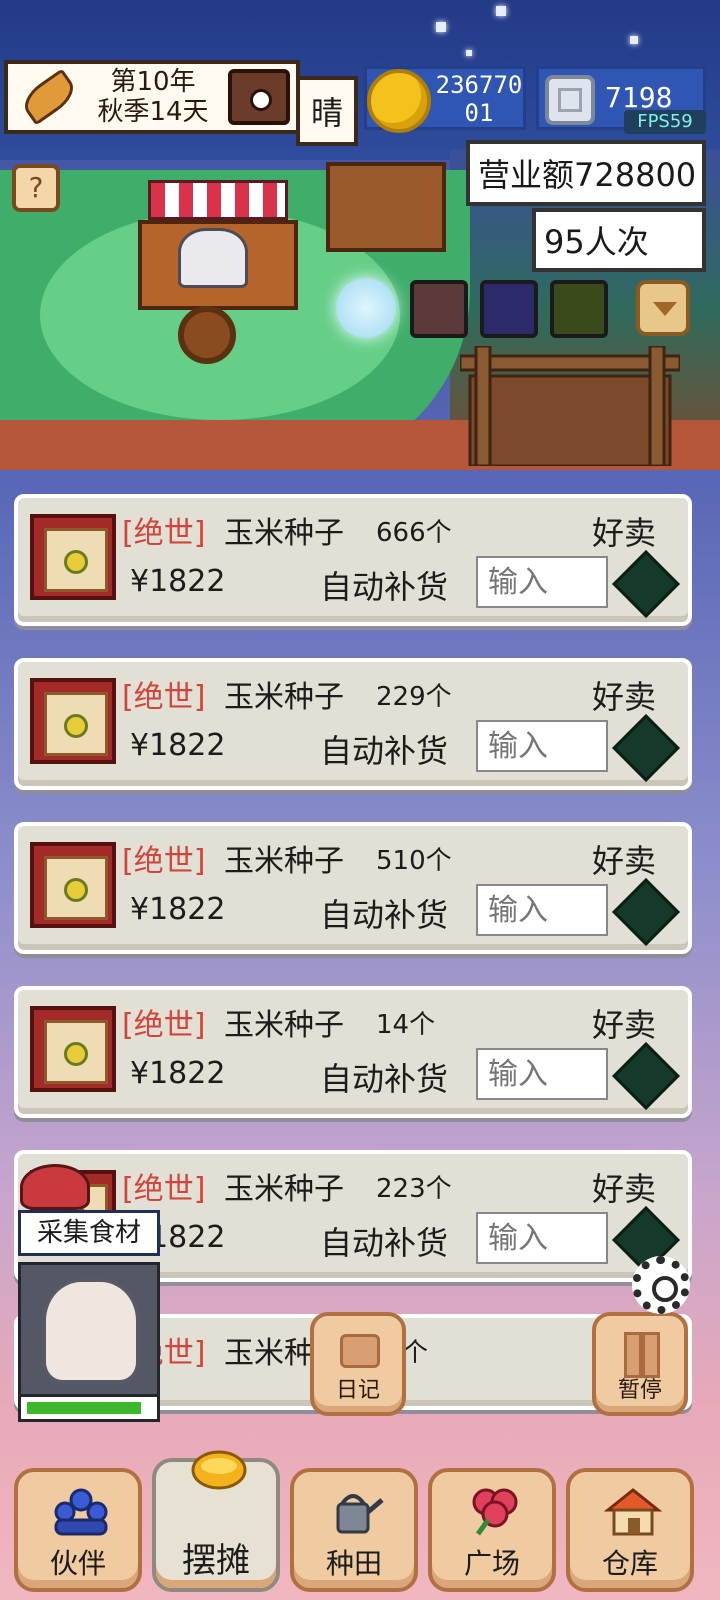 The height and width of the screenshot is (1600, 720). Describe the element at coordinates (570, 406) in the screenshot. I see `wooden-bridge` at that location.